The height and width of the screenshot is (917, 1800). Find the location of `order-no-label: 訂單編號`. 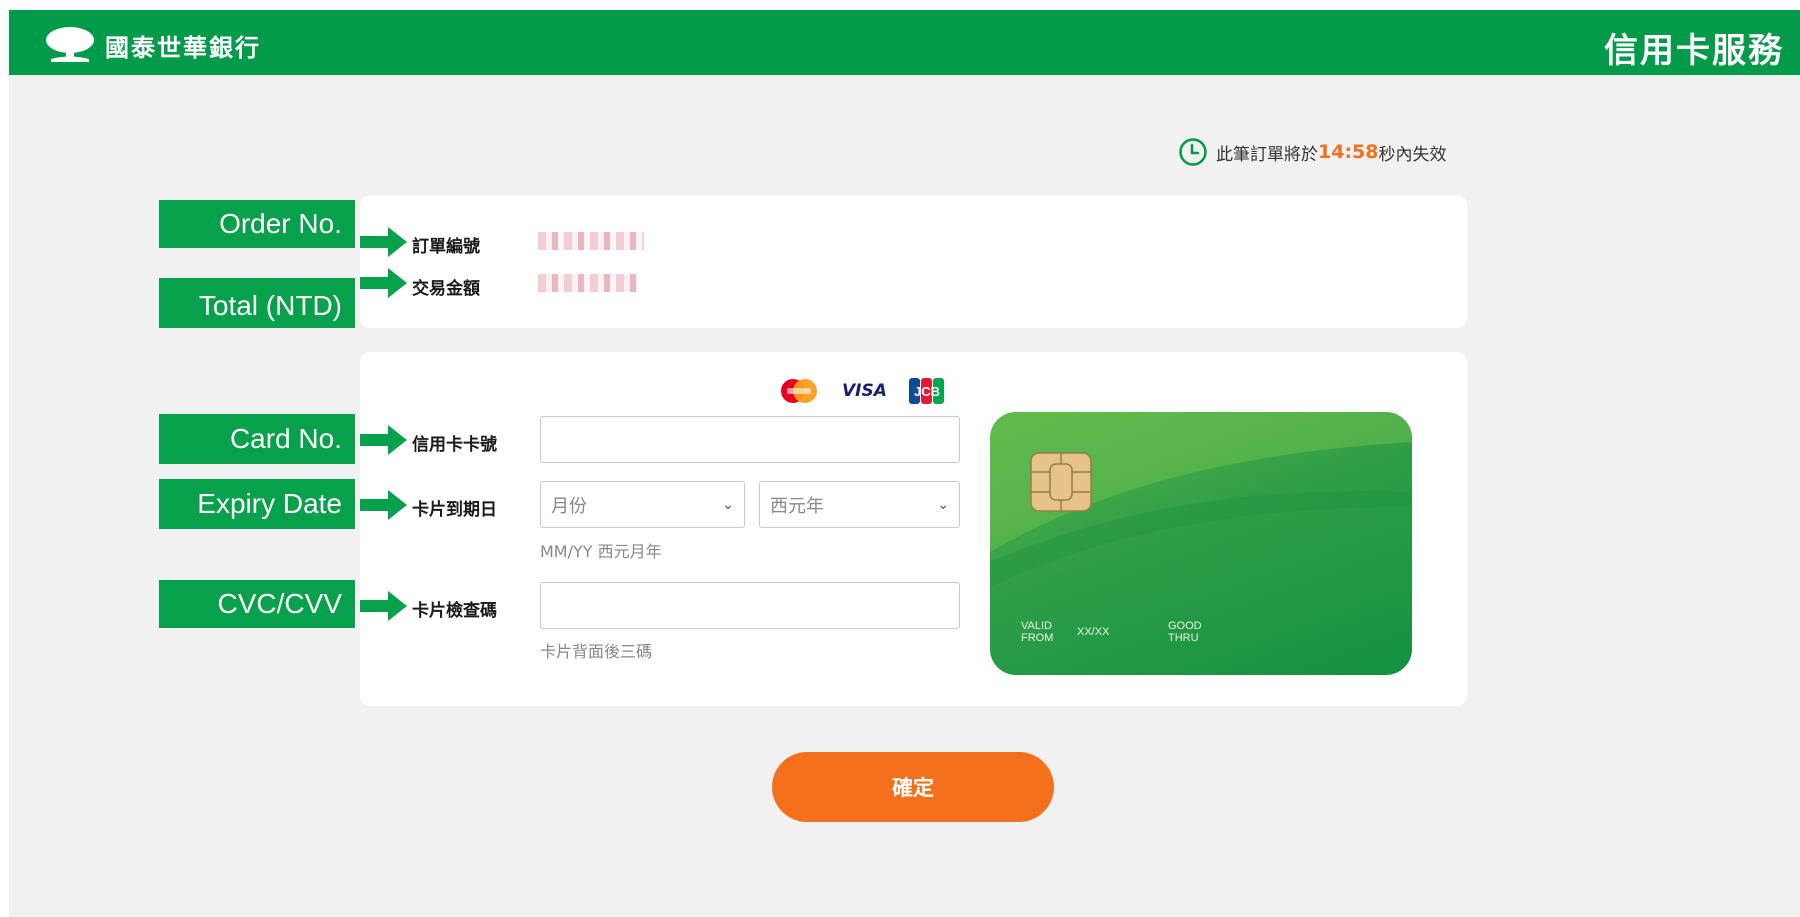

order-no-label: 訂單編號 is located at coordinates (446, 247).